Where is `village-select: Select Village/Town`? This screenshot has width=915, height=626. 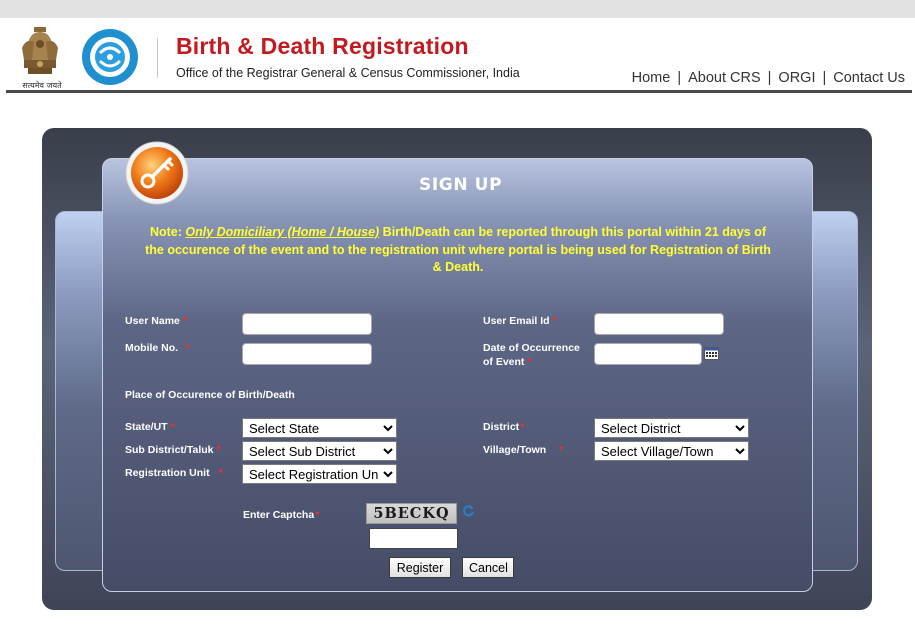 village-select: Select Village/Town is located at coordinates (671, 451).